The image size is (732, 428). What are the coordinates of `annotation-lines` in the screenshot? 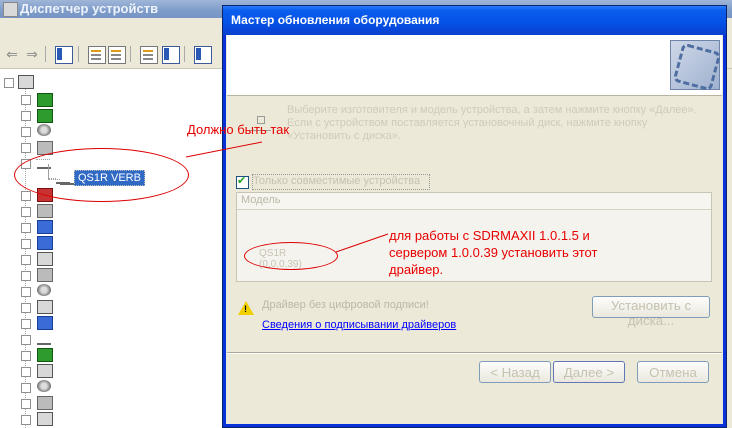 It's located at (287, 197).